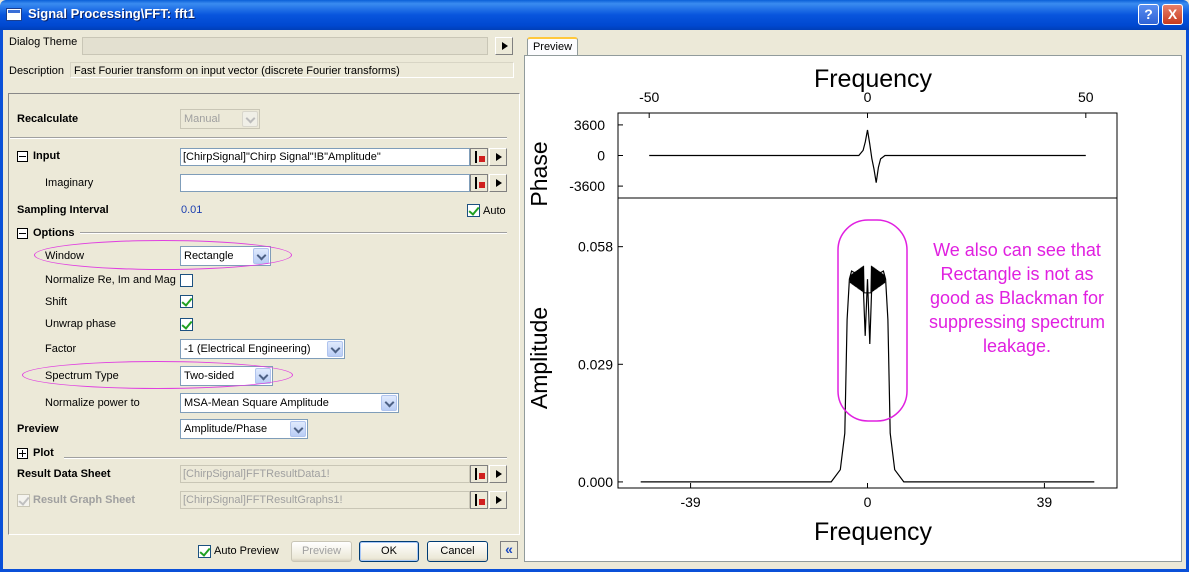 The image size is (1189, 572). What do you see at coordinates (1017, 322) in the screenshot?
I see `annotation-line: suppressing spectrum` at bounding box center [1017, 322].